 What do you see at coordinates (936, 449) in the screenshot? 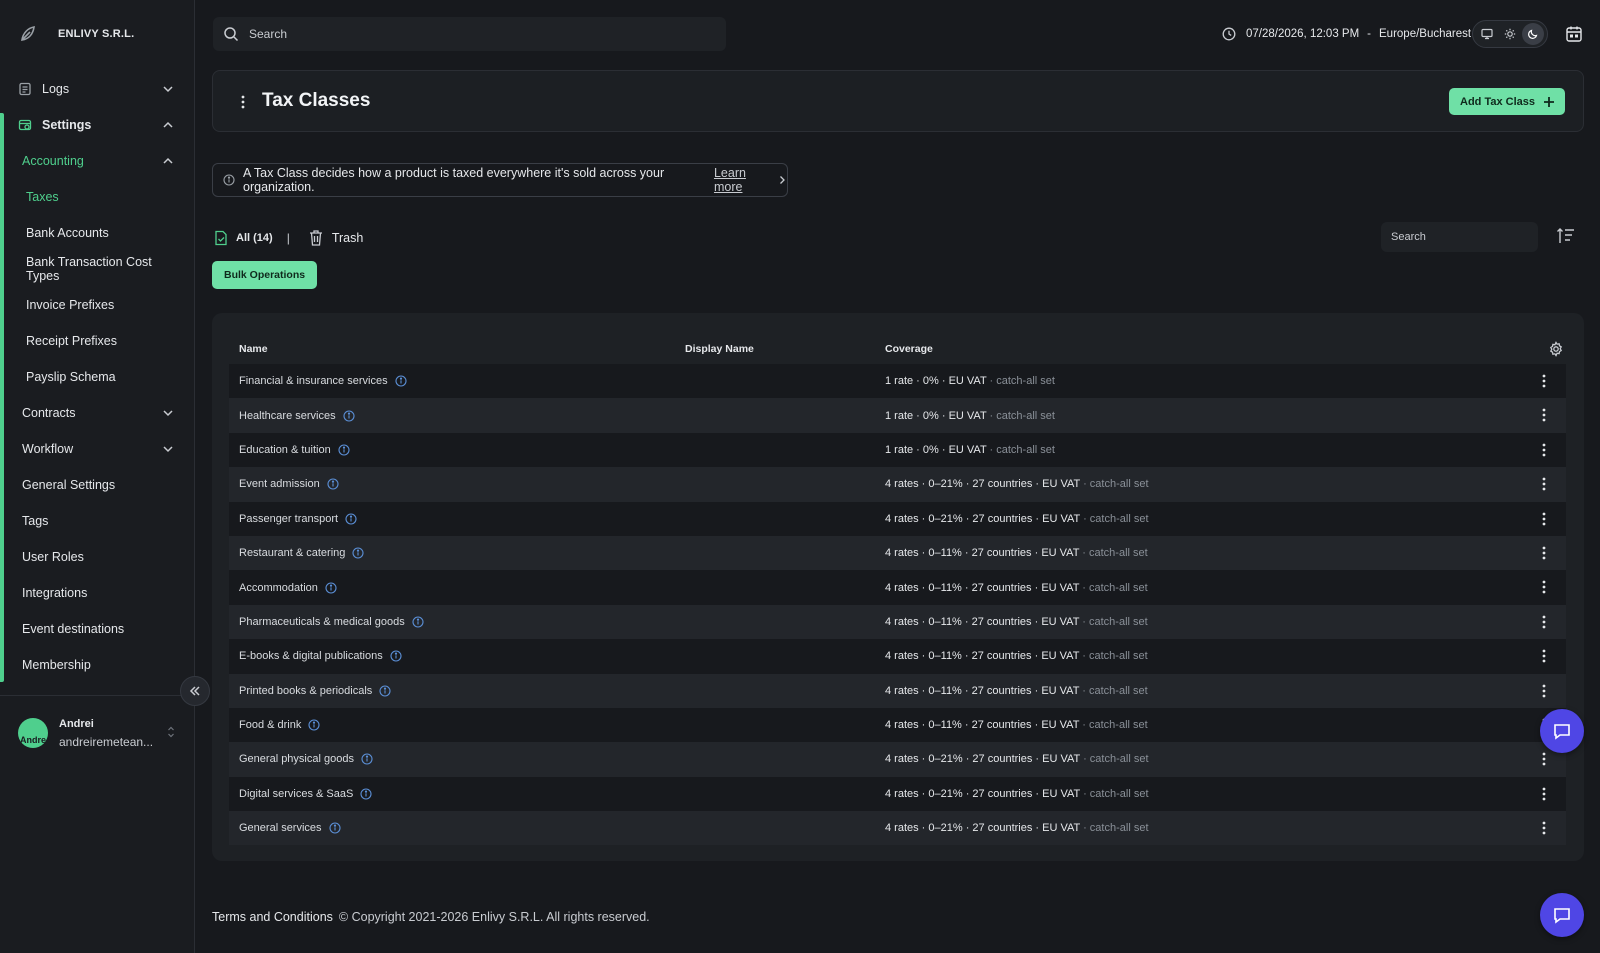
I see `coverage-summary: 1 rate · 0% · EU VAT` at bounding box center [936, 449].